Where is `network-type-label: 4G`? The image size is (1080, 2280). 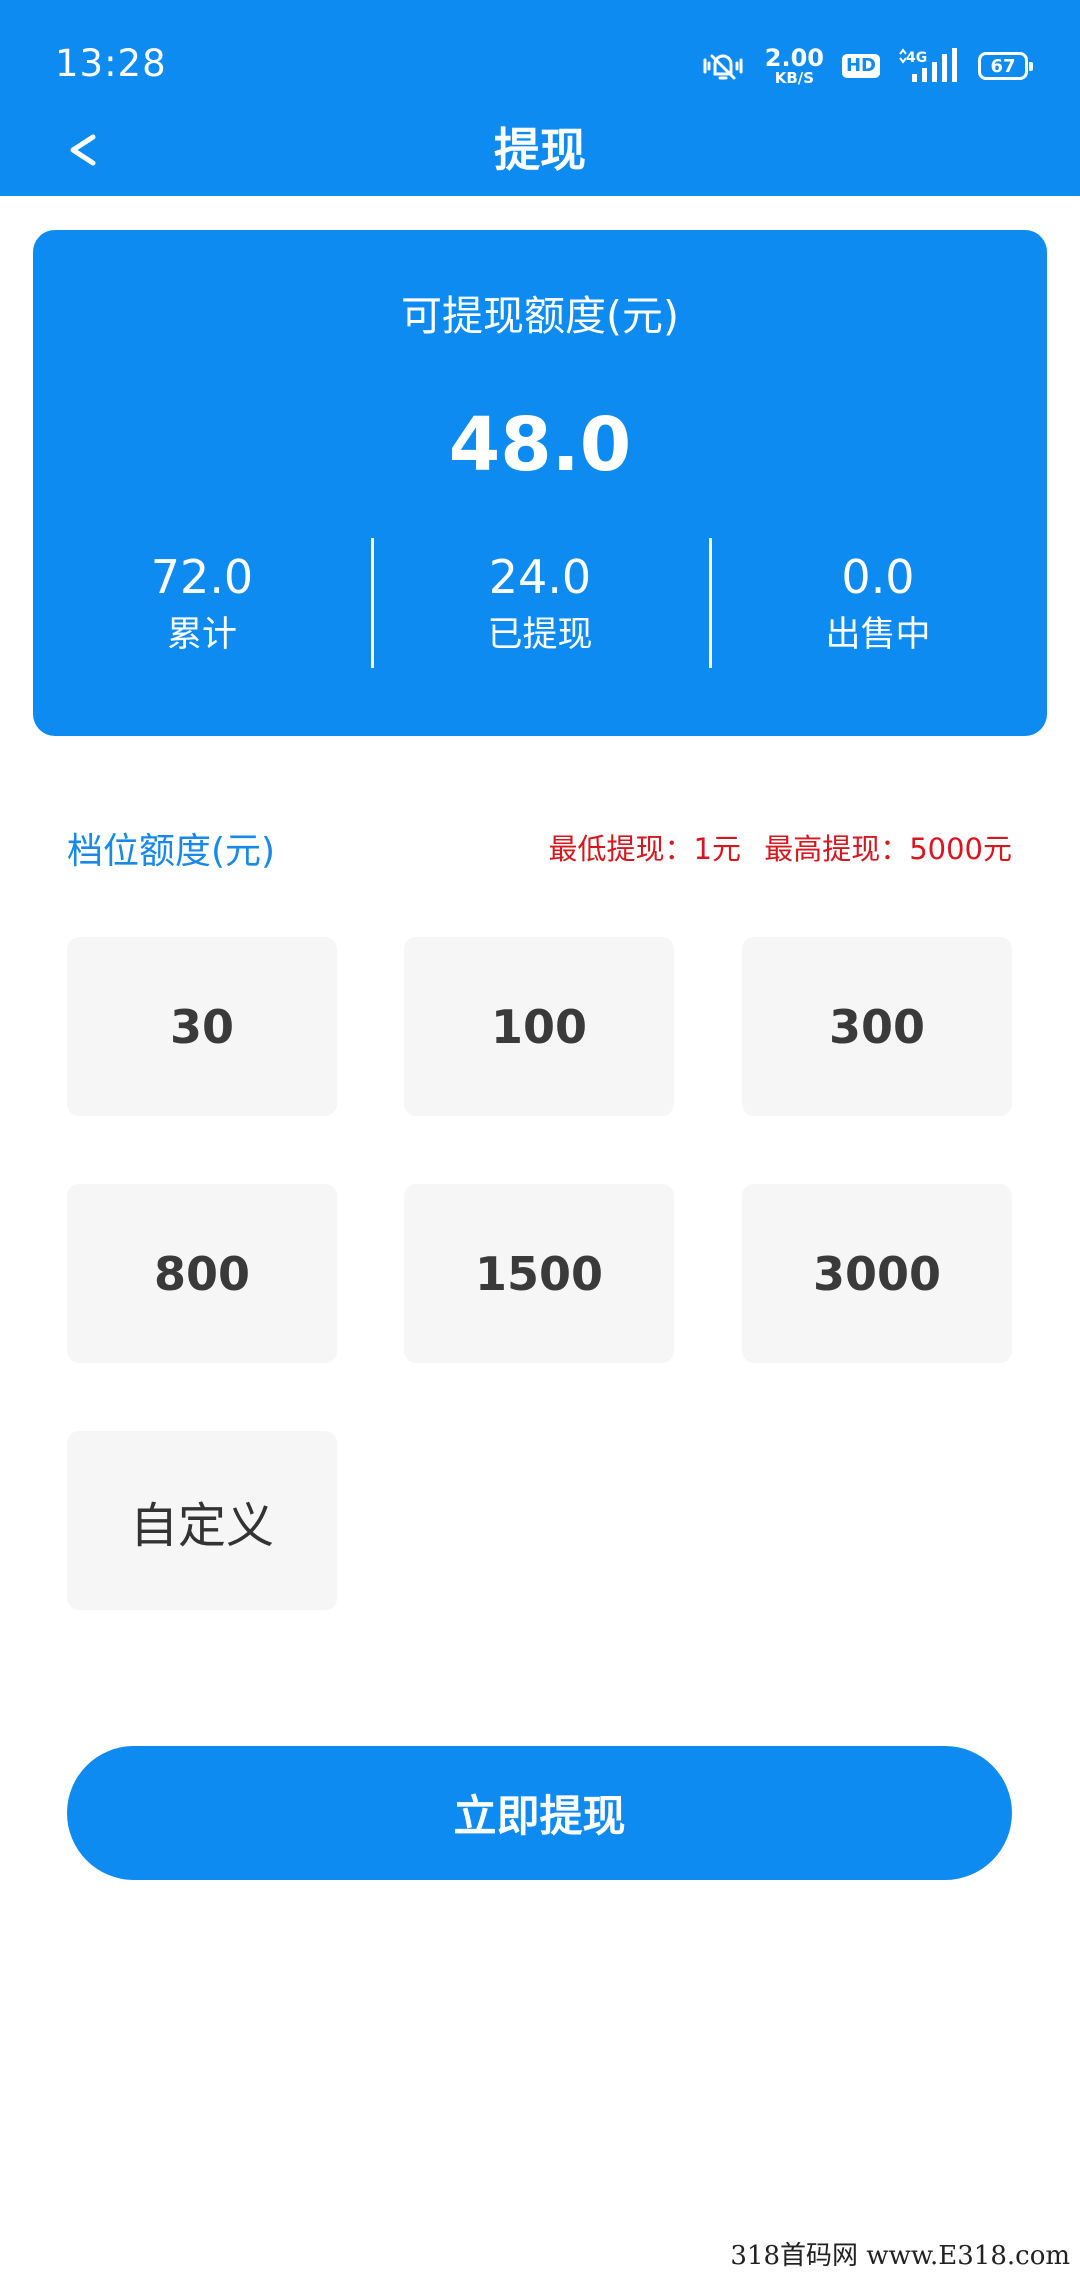 network-type-label: 4G is located at coordinates (916, 58).